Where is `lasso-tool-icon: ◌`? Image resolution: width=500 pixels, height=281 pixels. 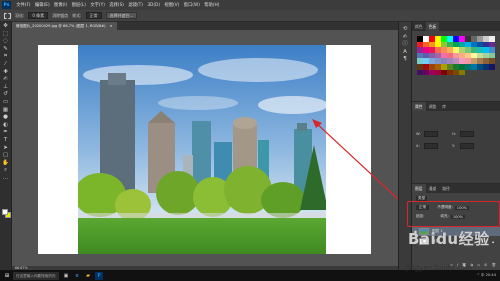 lasso-tool-icon: ◌ is located at coordinates (6, 41).